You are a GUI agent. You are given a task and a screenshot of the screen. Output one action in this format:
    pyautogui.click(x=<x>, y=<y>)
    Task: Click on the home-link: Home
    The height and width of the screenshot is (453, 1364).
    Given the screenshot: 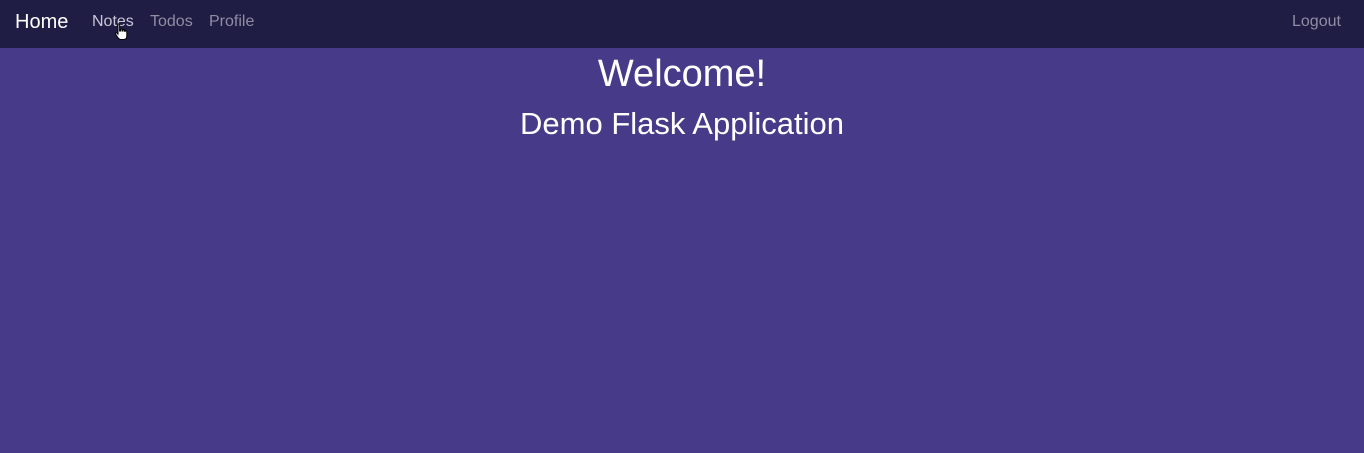 What is the action you would take?
    pyautogui.click(x=41, y=22)
    